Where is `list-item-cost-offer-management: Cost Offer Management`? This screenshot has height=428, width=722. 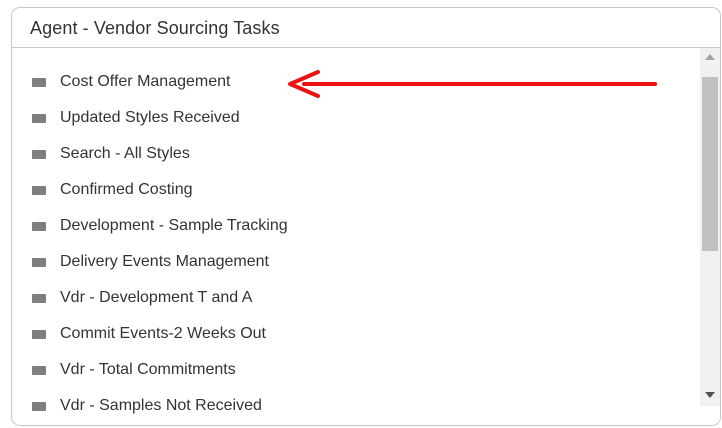 list-item-cost-offer-management: Cost Offer Management is located at coordinates (131, 82).